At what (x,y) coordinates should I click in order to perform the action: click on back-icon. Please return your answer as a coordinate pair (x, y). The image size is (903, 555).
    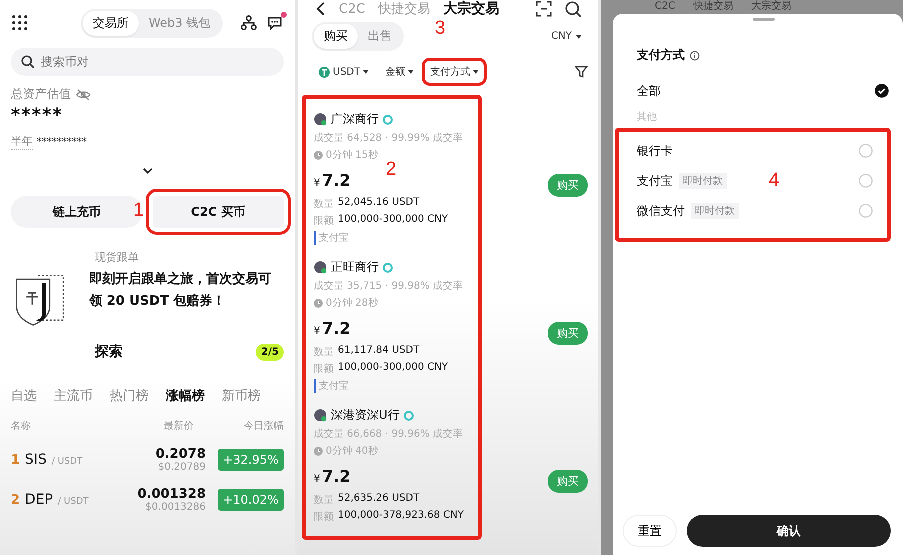
    Looking at the image, I should click on (321, 9).